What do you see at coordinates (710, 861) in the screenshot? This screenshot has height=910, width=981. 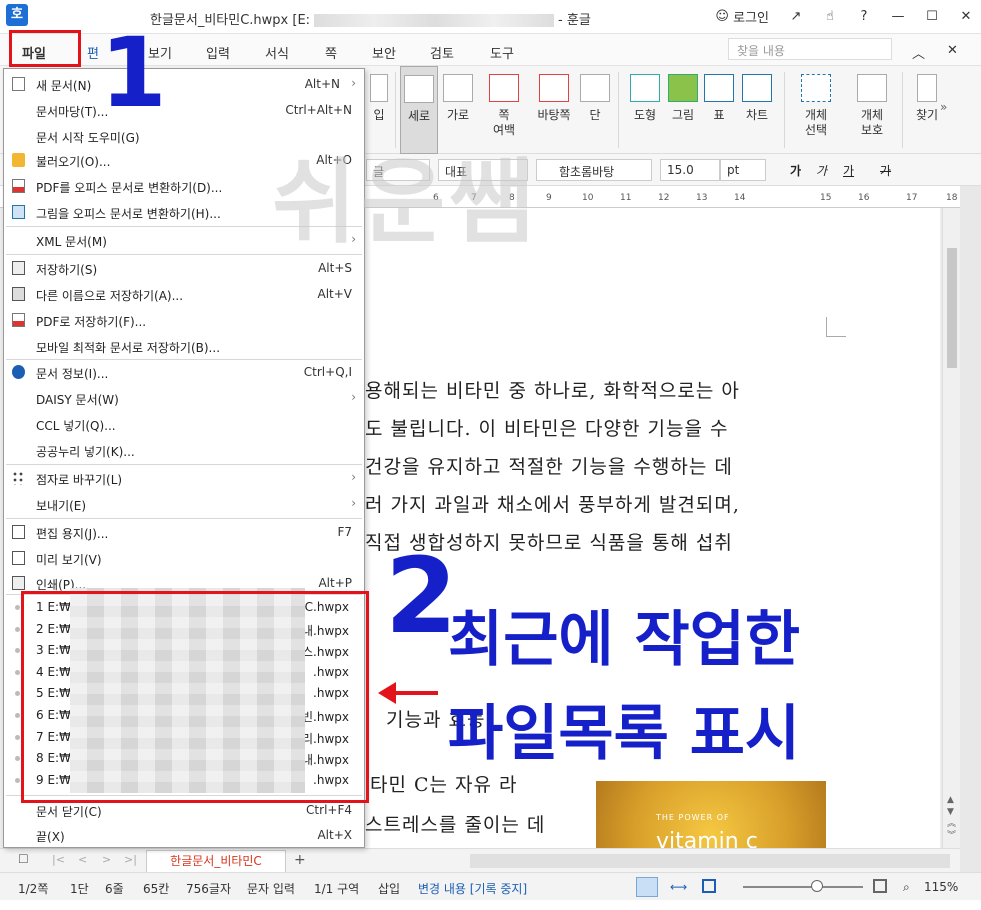 I see `horizontal-scrollbar` at bounding box center [710, 861].